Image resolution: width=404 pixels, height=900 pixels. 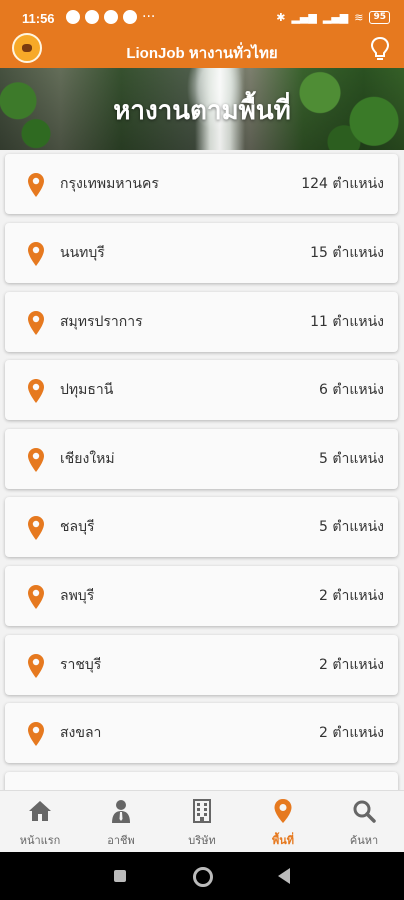 I want to click on wifi-icon: ≋, so click(x=359, y=17).